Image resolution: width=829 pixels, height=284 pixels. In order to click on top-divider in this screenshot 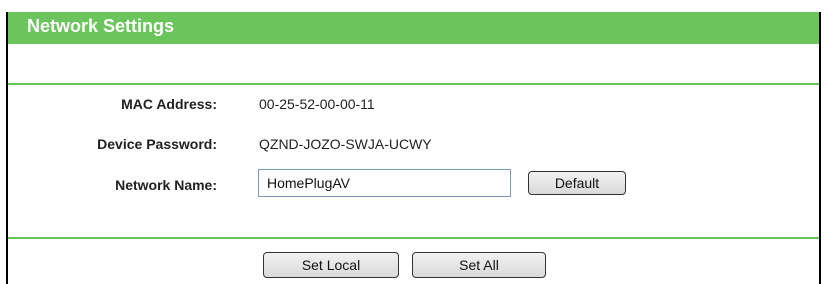, I will do `click(413, 84)`.